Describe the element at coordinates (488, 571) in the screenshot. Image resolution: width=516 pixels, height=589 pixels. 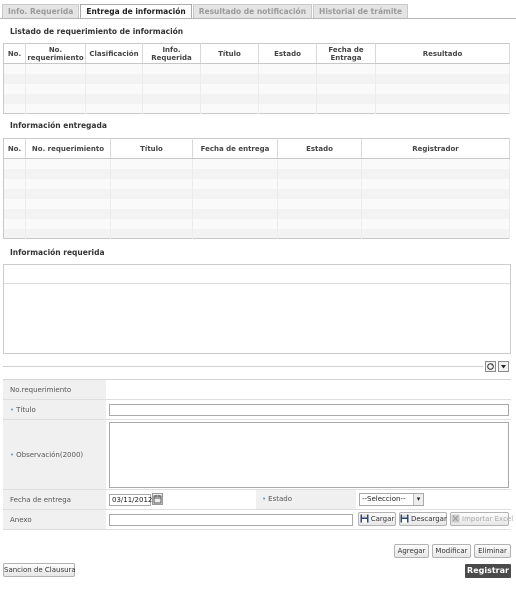
I see `registrar-button: Registrar` at that location.